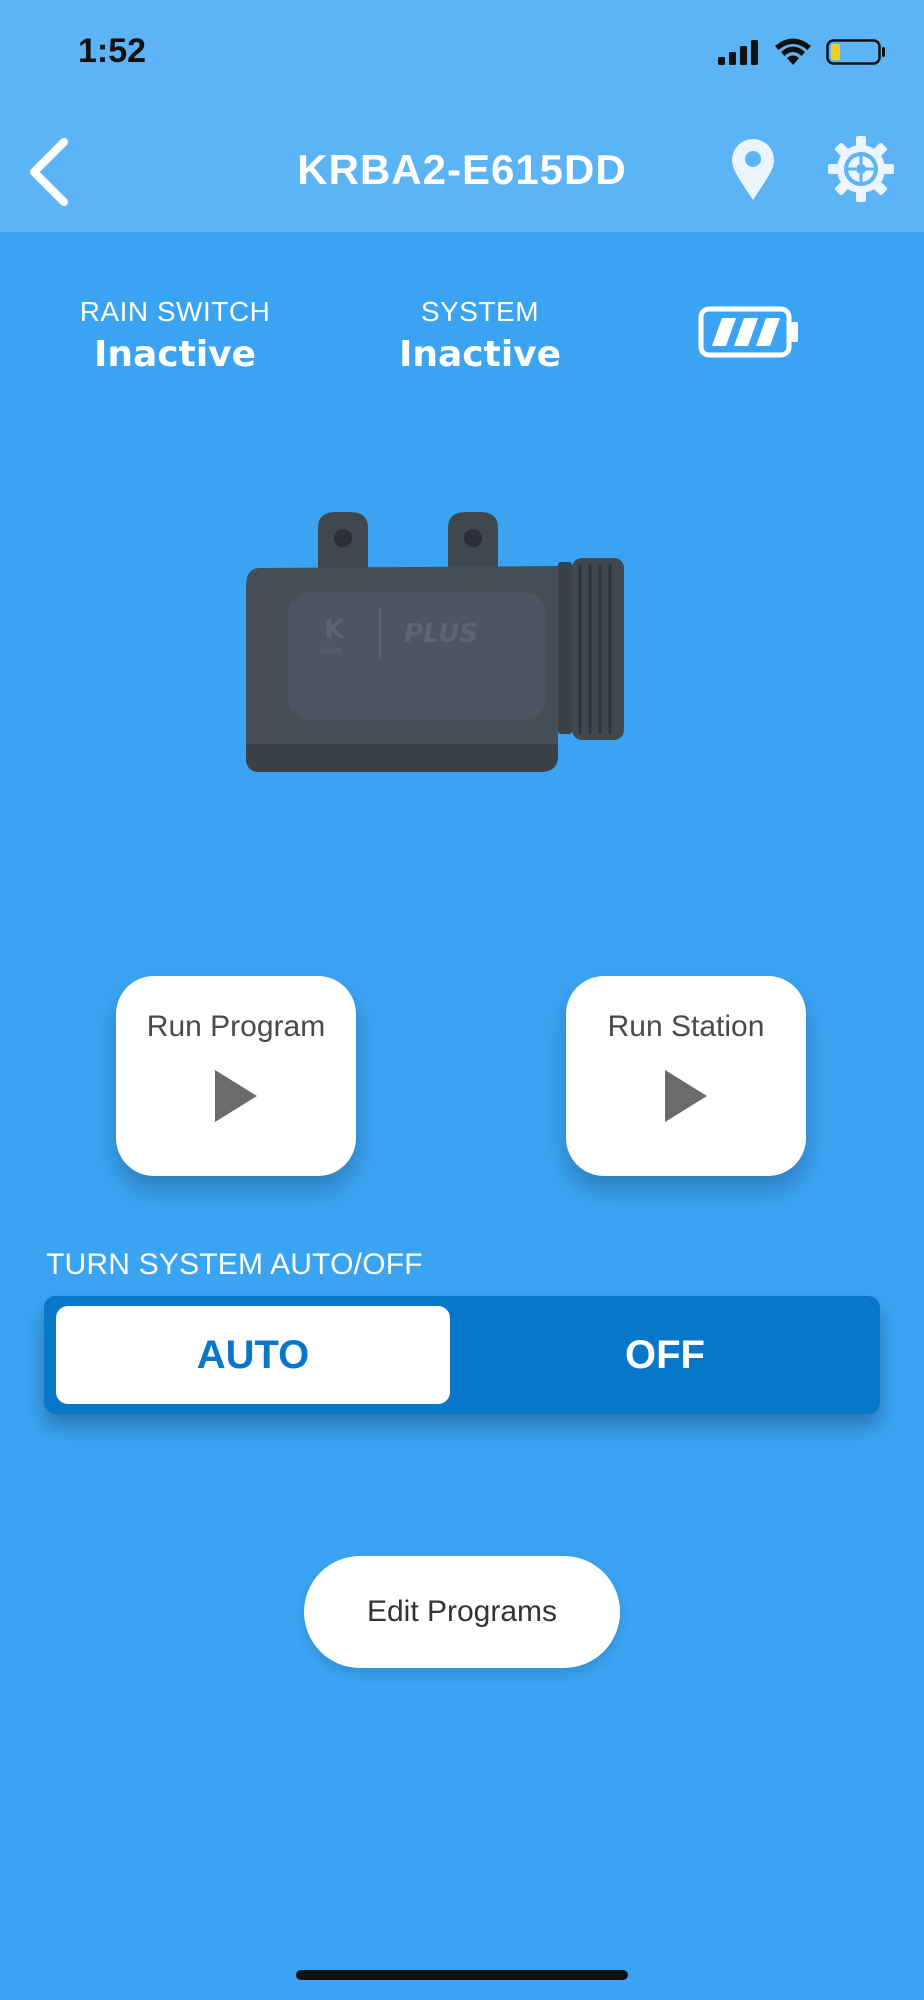  What do you see at coordinates (175, 311) in the screenshot?
I see `rain-switch-label: RAIN SWITCH` at bounding box center [175, 311].